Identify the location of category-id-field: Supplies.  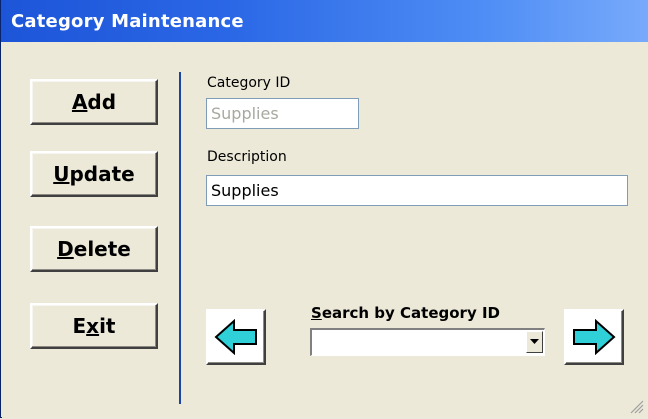
(282, 113).